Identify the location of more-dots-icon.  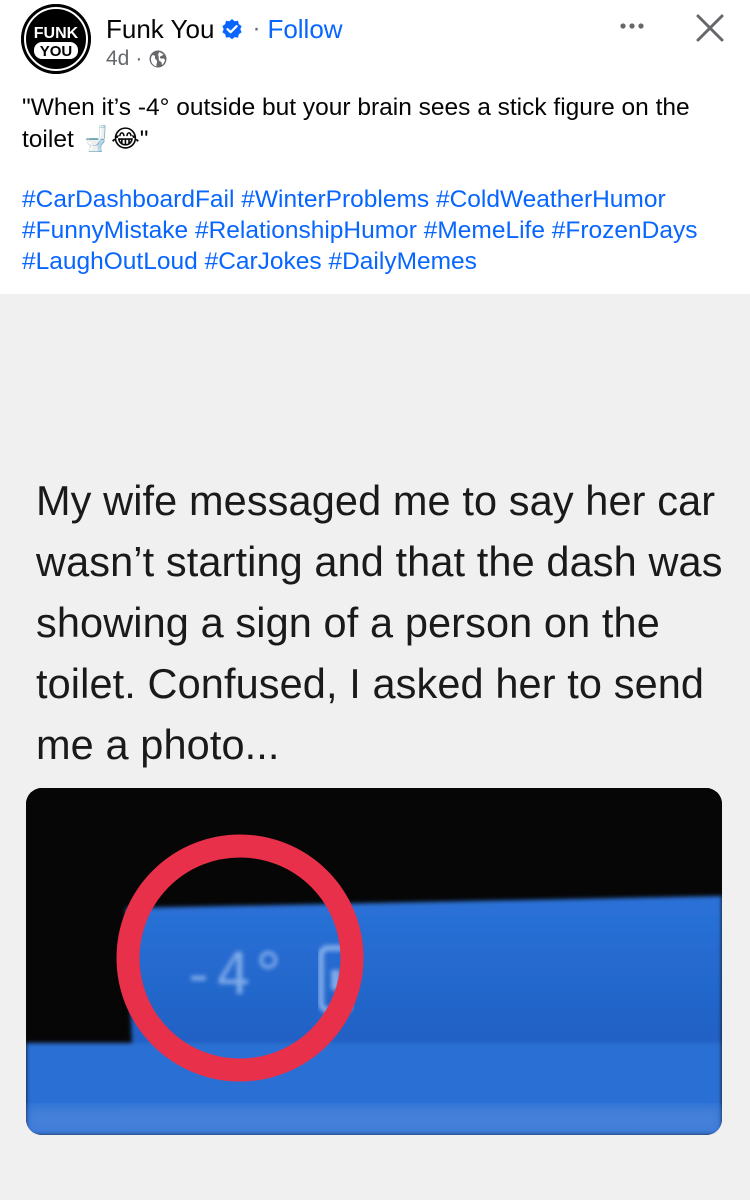
(623, 26).